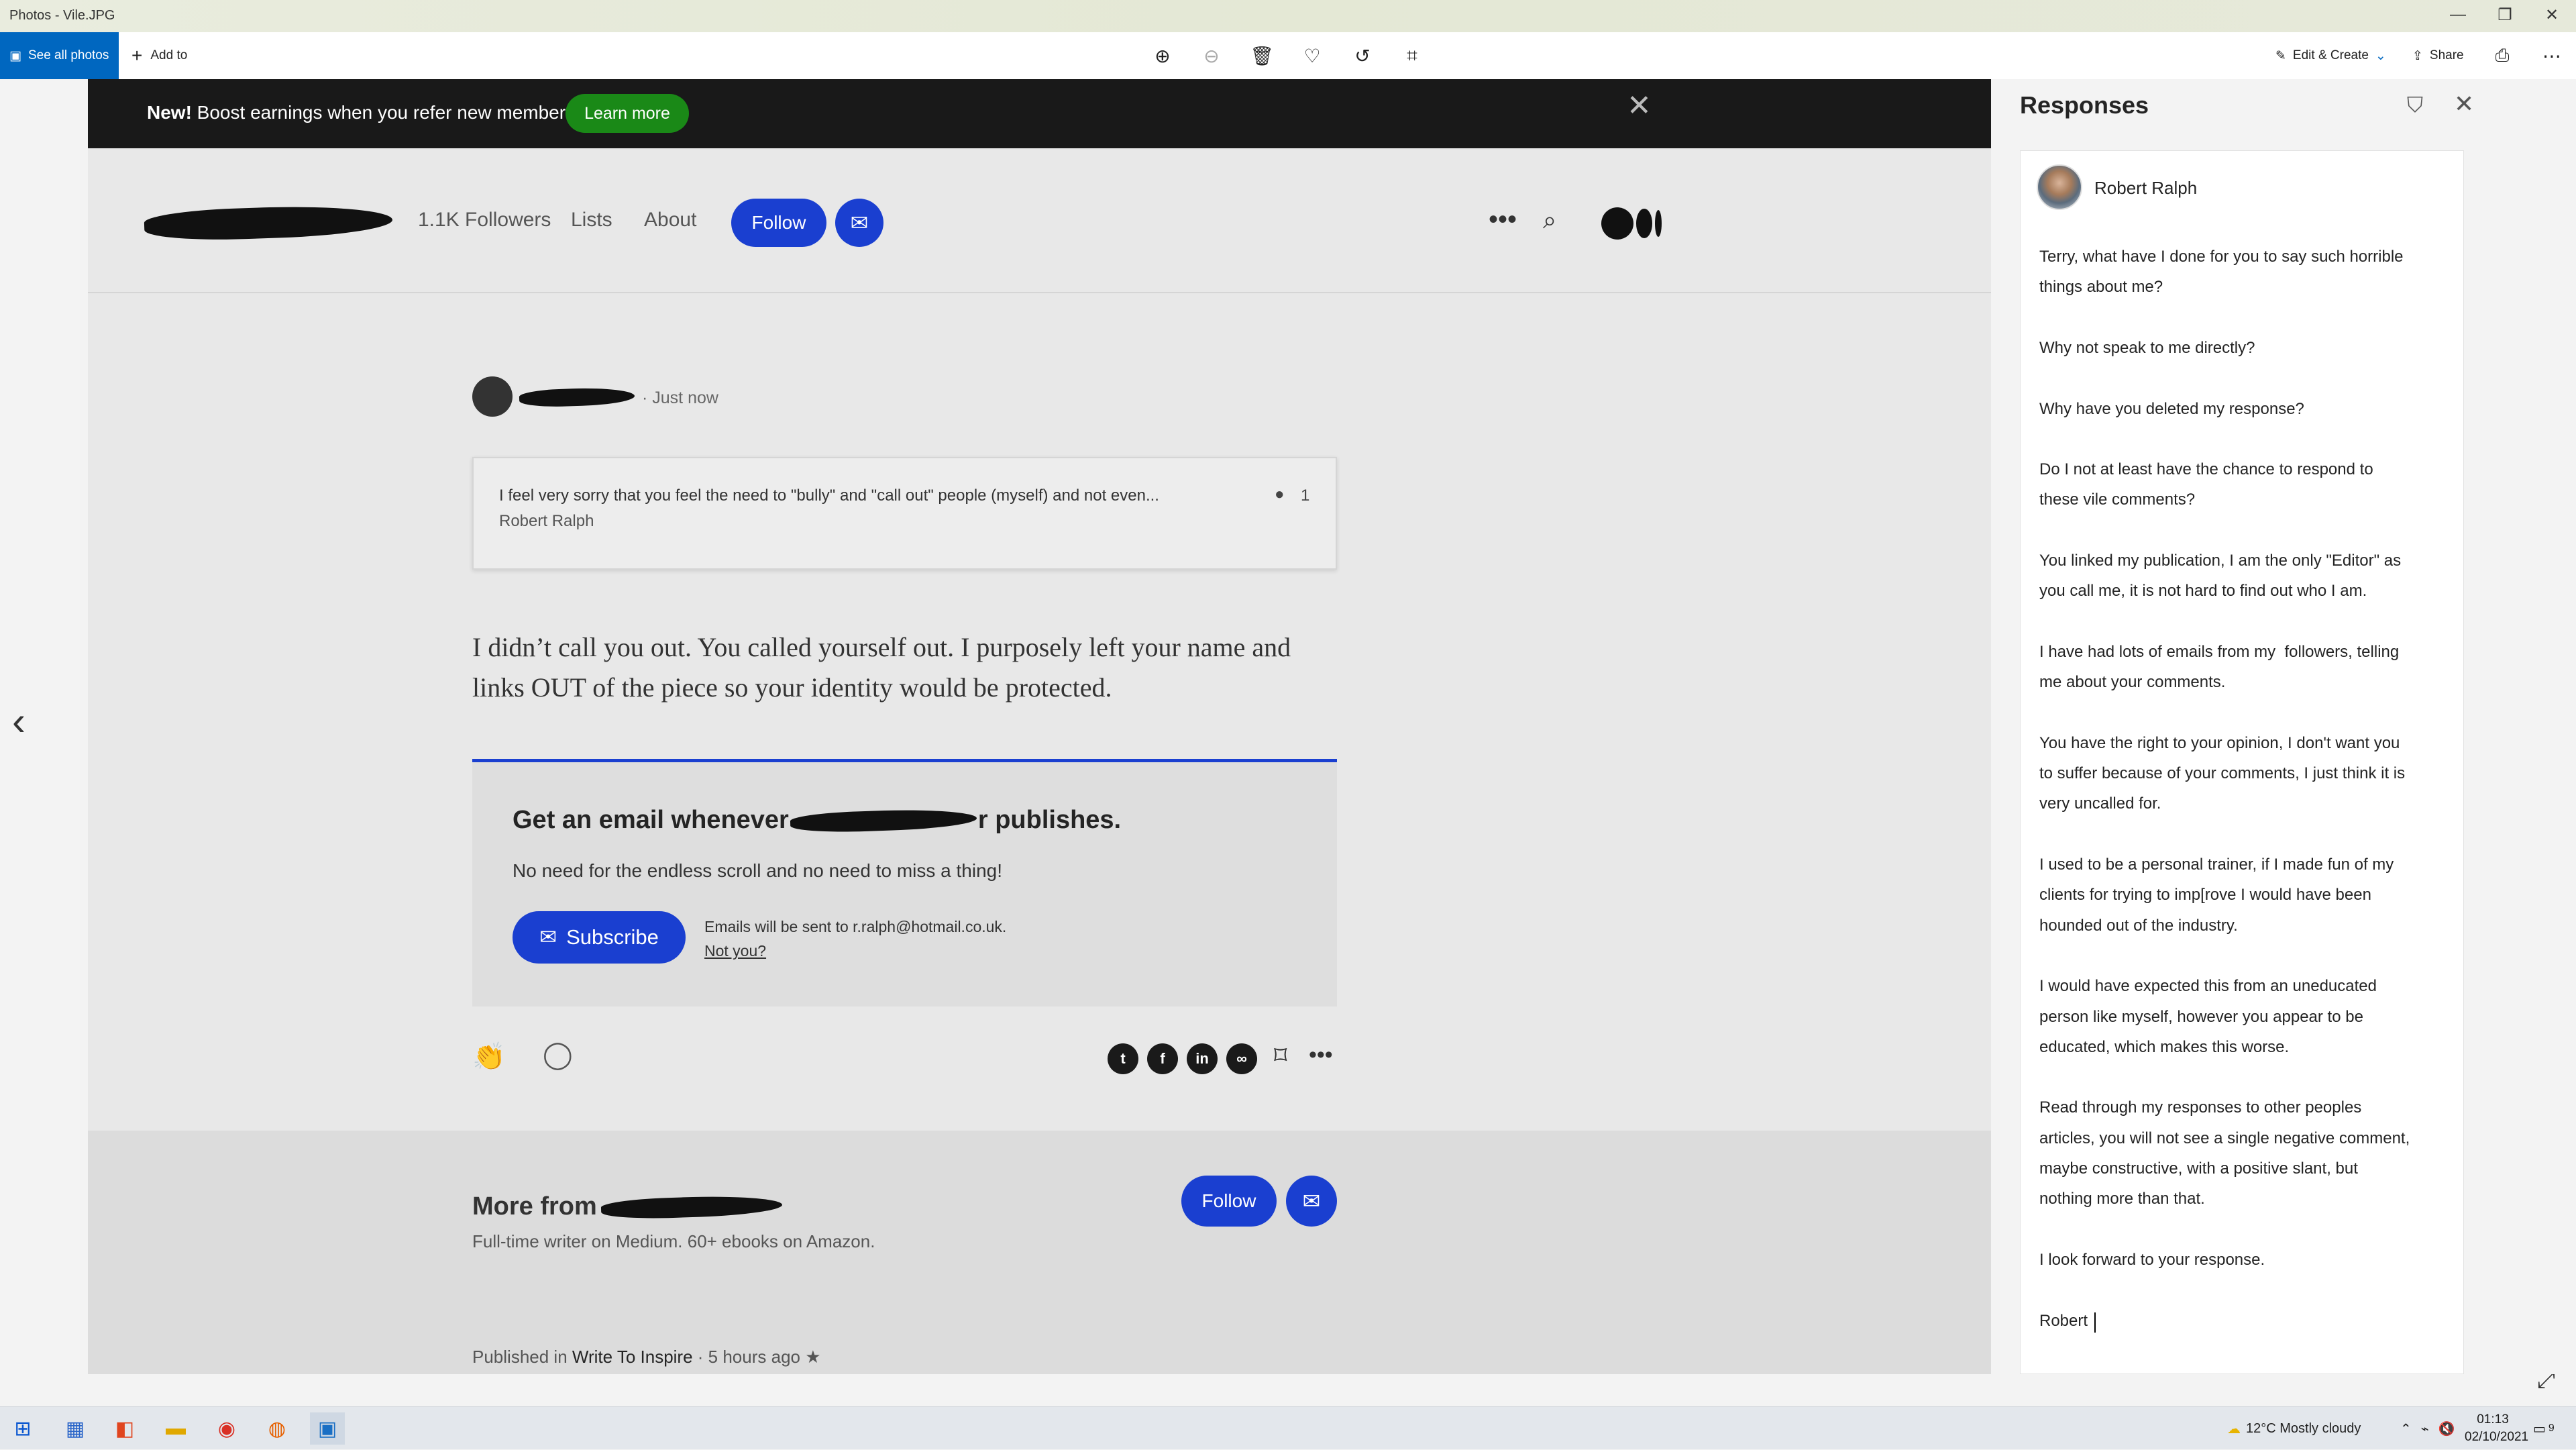 The width and height of the screenshot is (2576, 1450). I want to click on response-line: nothing more than that., so click(2122, 1199).